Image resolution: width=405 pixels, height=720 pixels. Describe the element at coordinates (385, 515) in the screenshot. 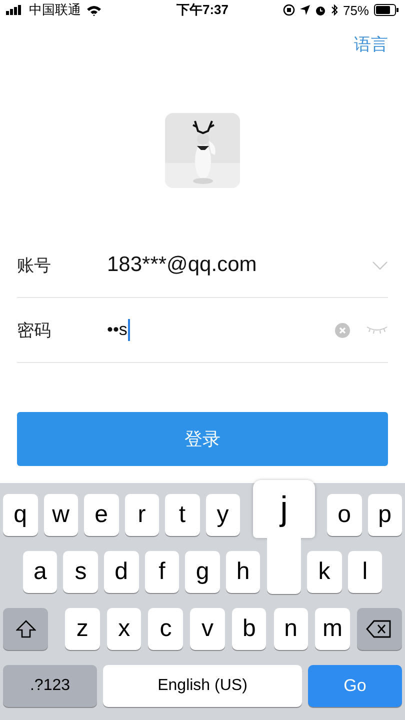

I see `keyboard-key: p` at that location.